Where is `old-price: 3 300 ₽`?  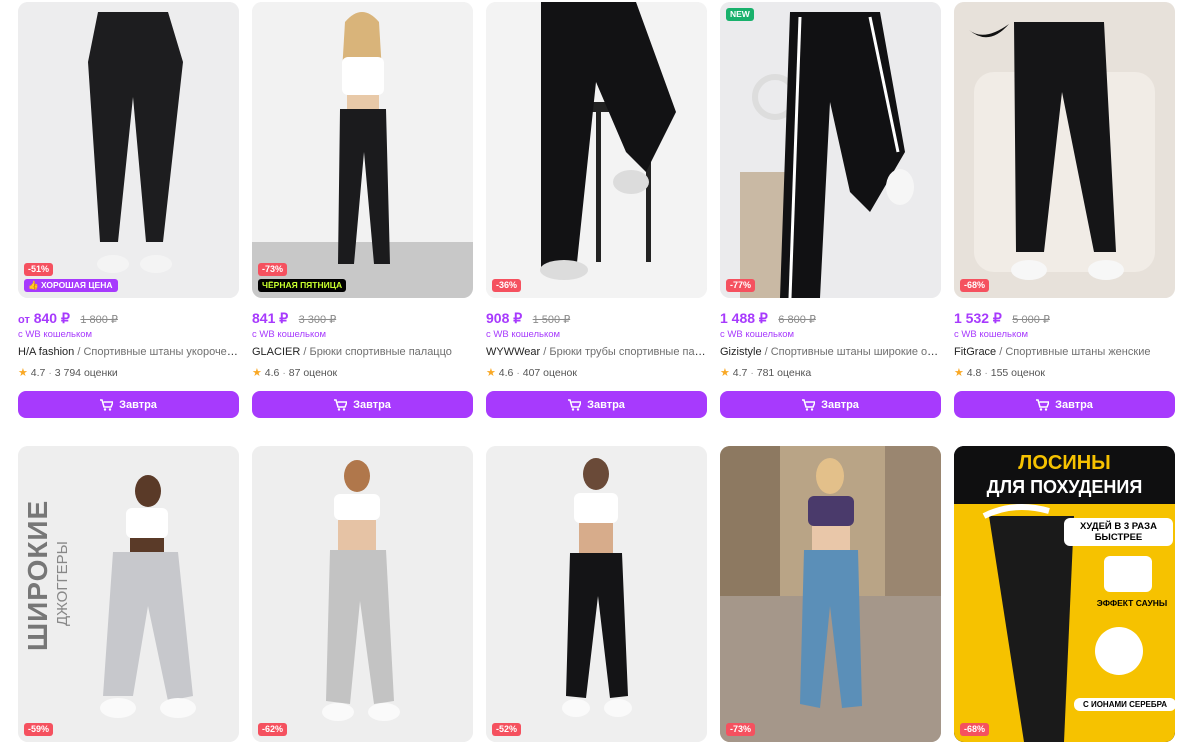 old-price: 3 300 ₽ is located at coordinates (317, 320).